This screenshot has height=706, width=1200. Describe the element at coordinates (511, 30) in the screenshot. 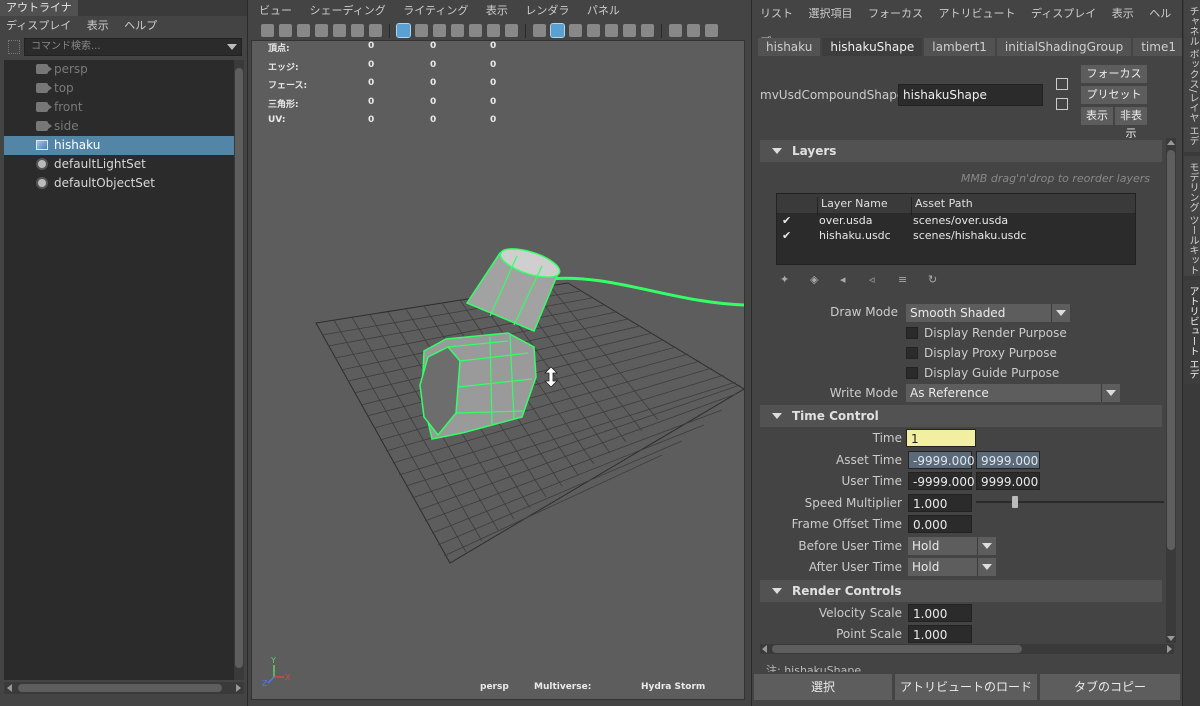

I see `safe-title-icon` at that location.